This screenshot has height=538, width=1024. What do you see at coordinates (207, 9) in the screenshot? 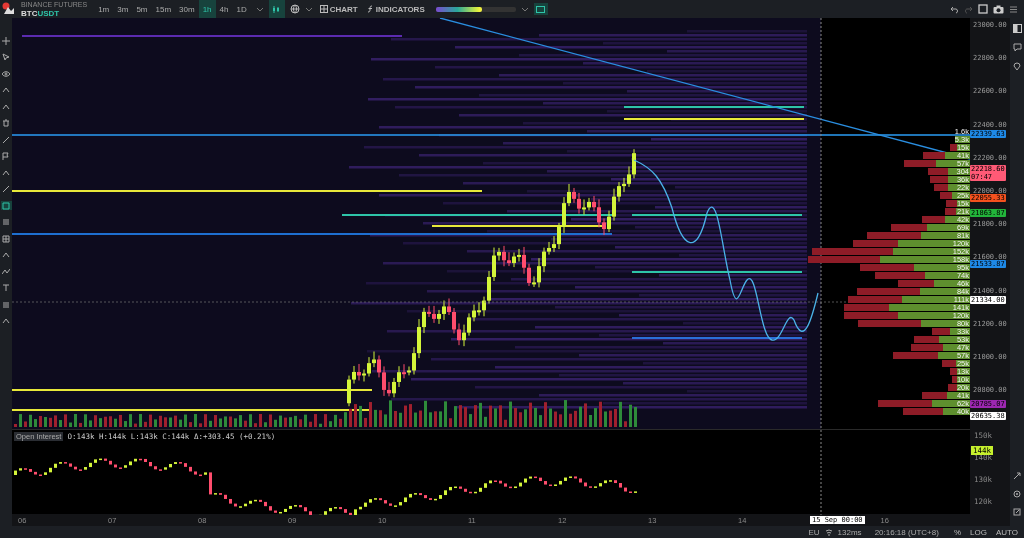
I see `timeframe-tab: 1h` at bounding box center [207, 9].